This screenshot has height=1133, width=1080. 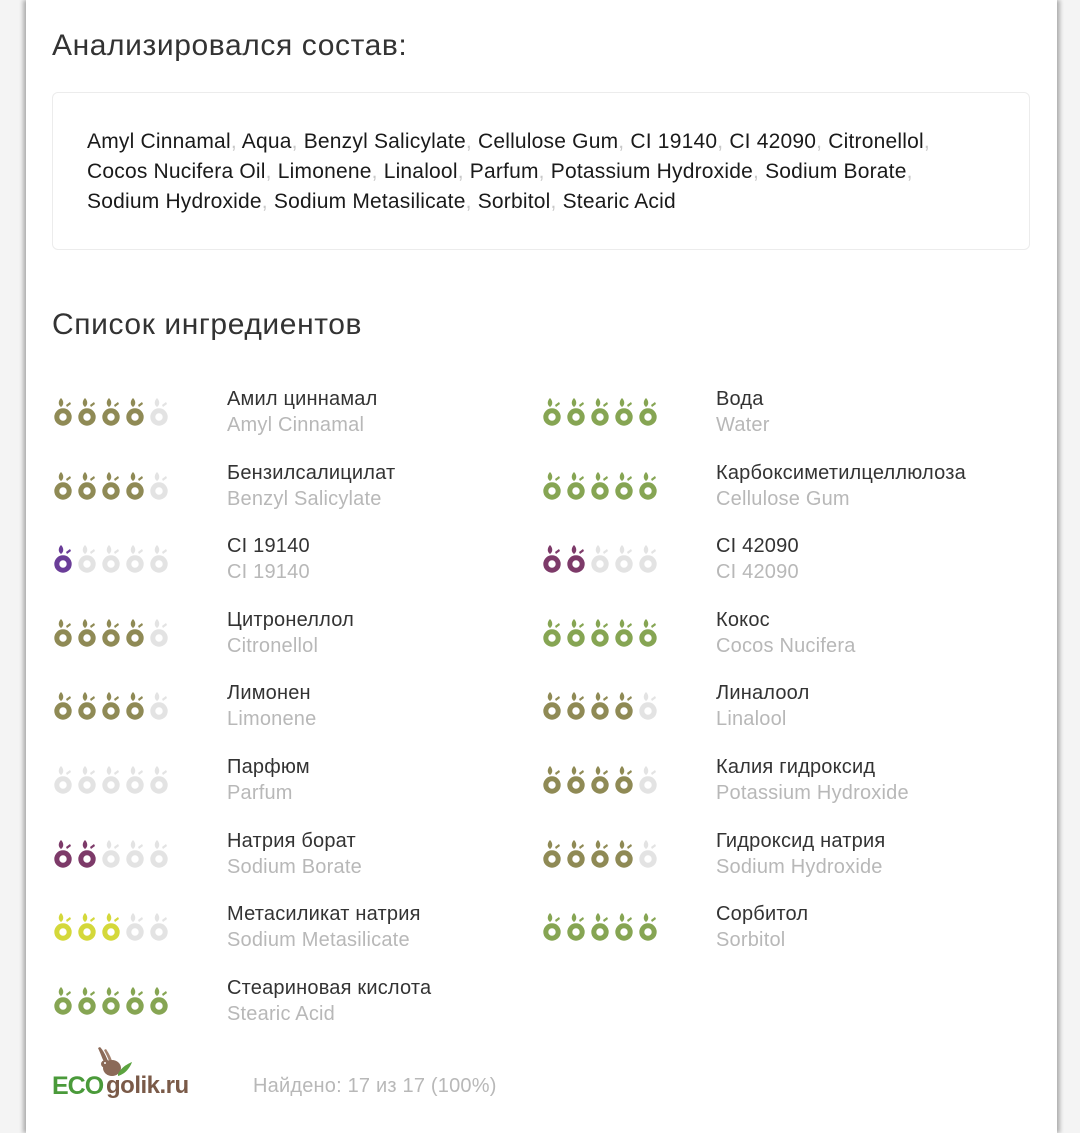 I want to click on ingredient-text: Цитронеллол Citronellol, so click(x=290, y=633).